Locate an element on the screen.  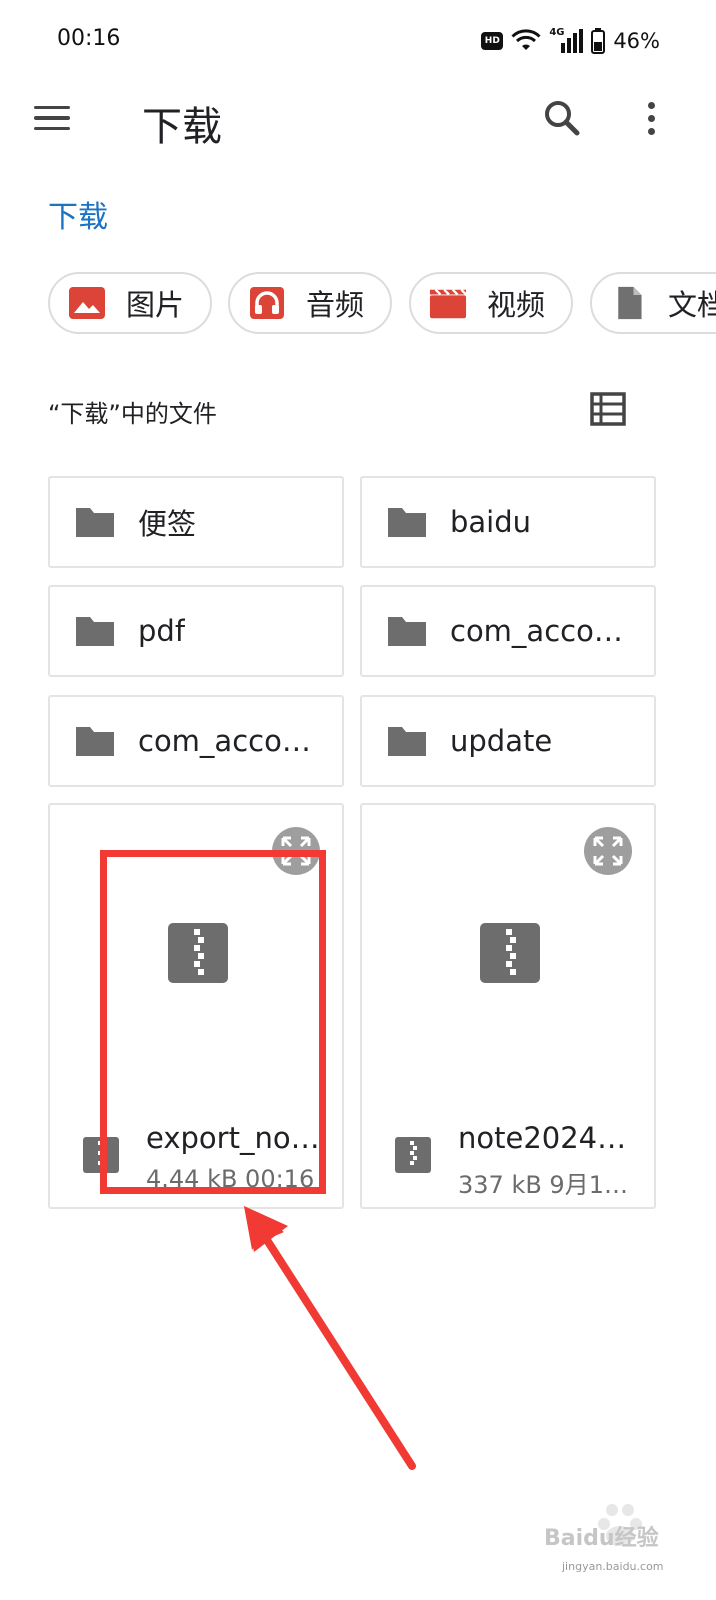
image-icon is located at coordinates (87, 303).